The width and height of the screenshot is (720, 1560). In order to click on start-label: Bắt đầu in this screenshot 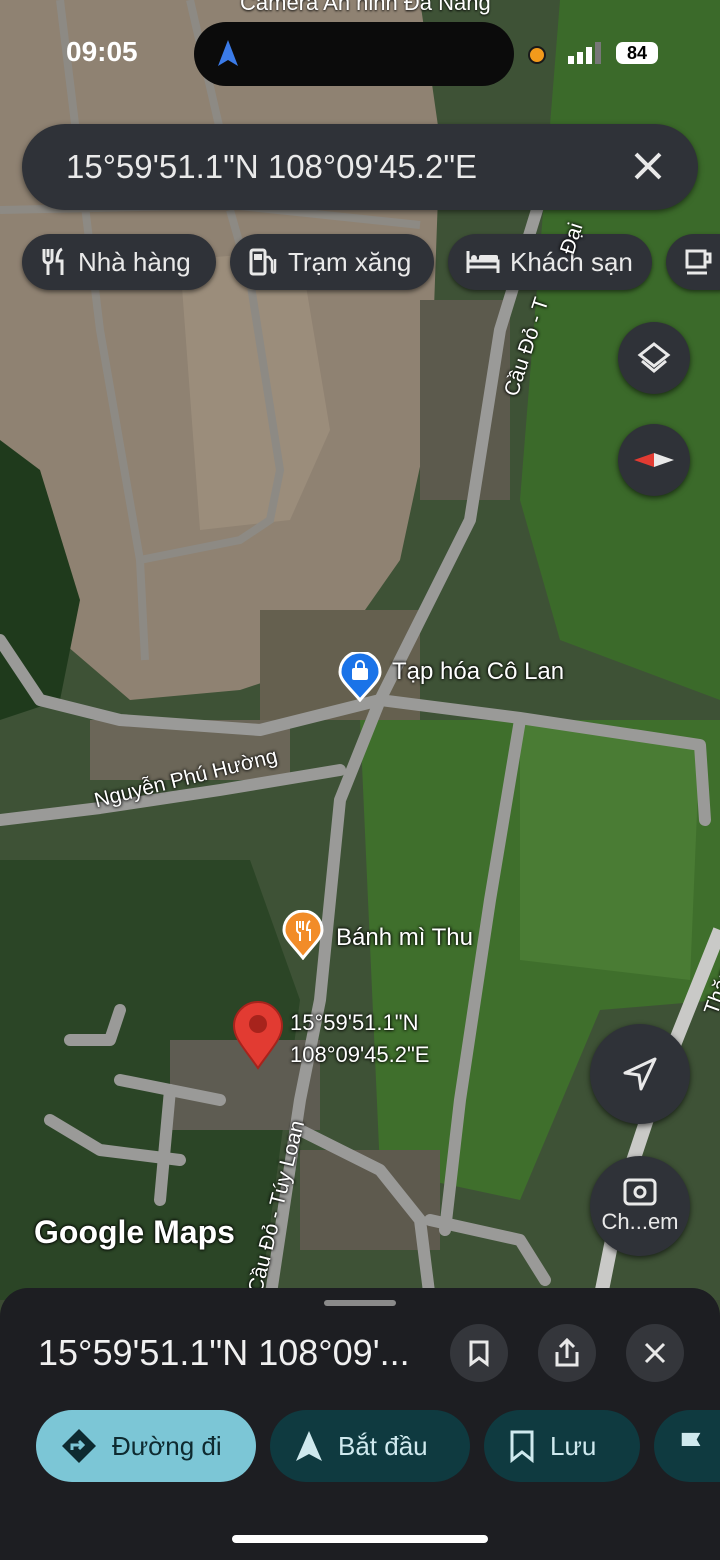, I will do `click(383, 1445)`.